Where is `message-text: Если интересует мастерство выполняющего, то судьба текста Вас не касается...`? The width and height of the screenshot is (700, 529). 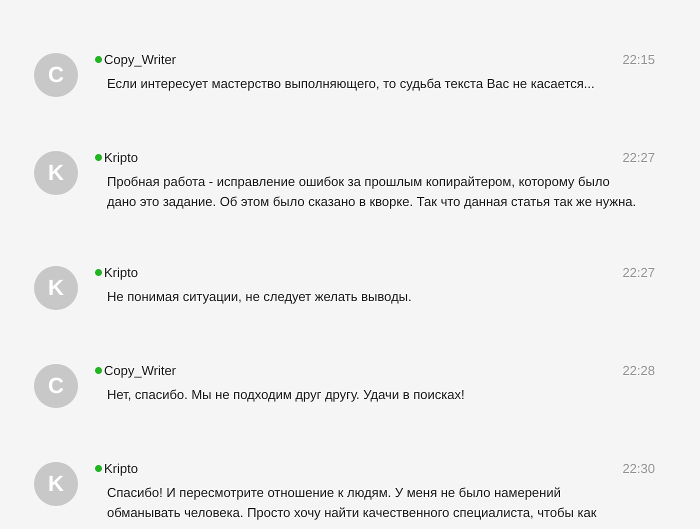 message-text: Если интересует мастерство выполняющего, то судьба текста Вас не касается... is located at coordinates (351, 84).